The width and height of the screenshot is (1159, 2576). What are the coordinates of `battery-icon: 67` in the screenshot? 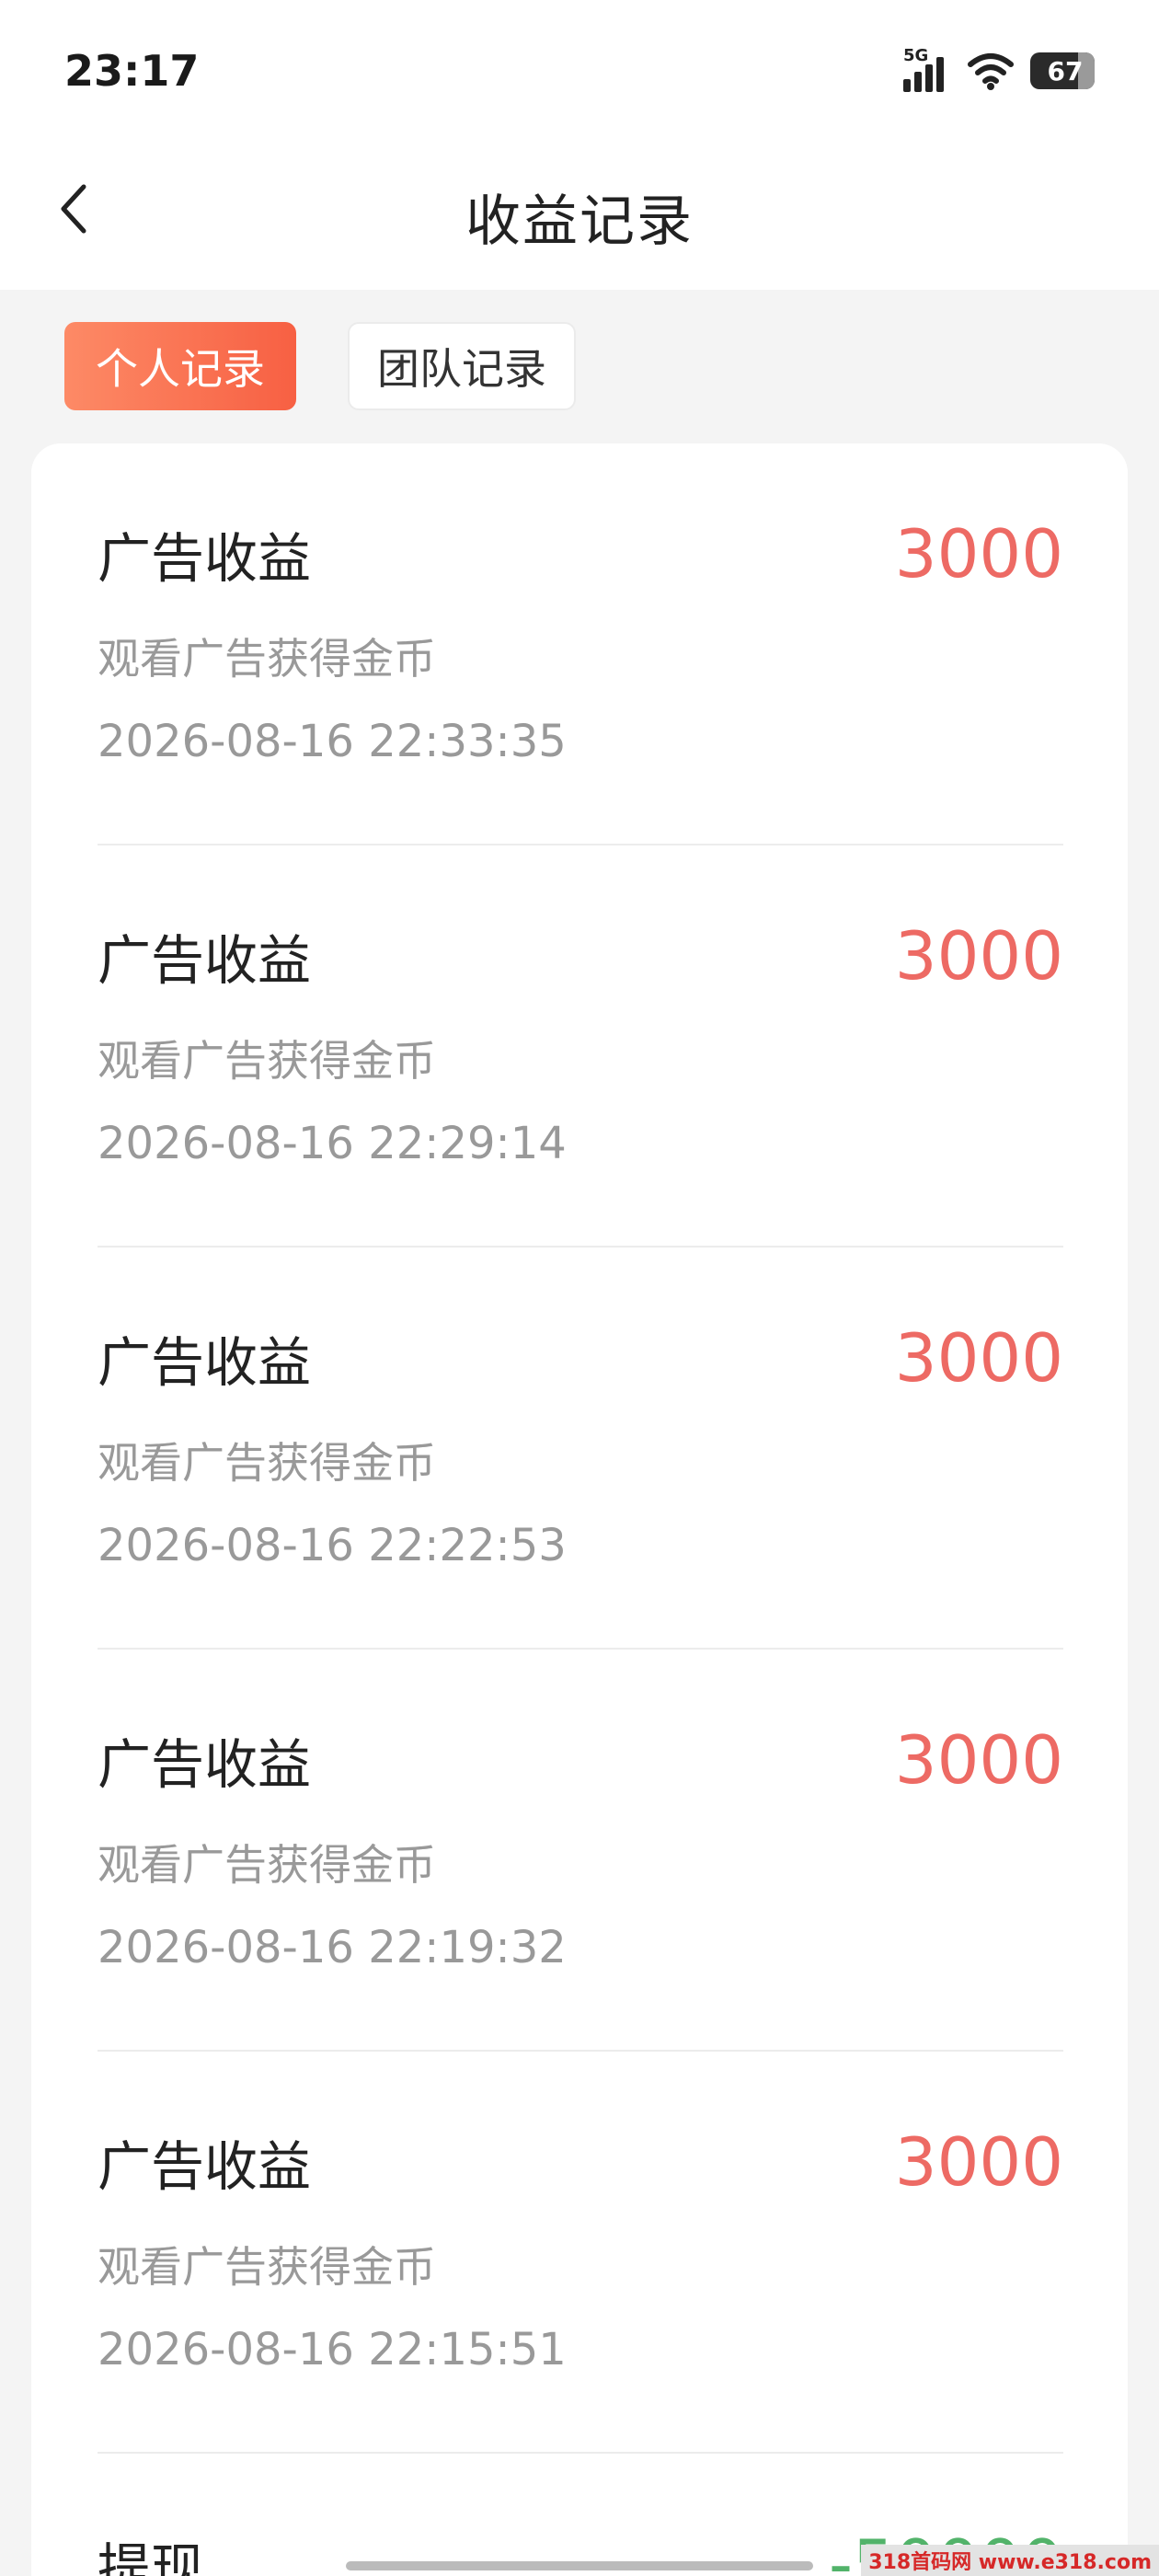 It's located at (1062, 70).